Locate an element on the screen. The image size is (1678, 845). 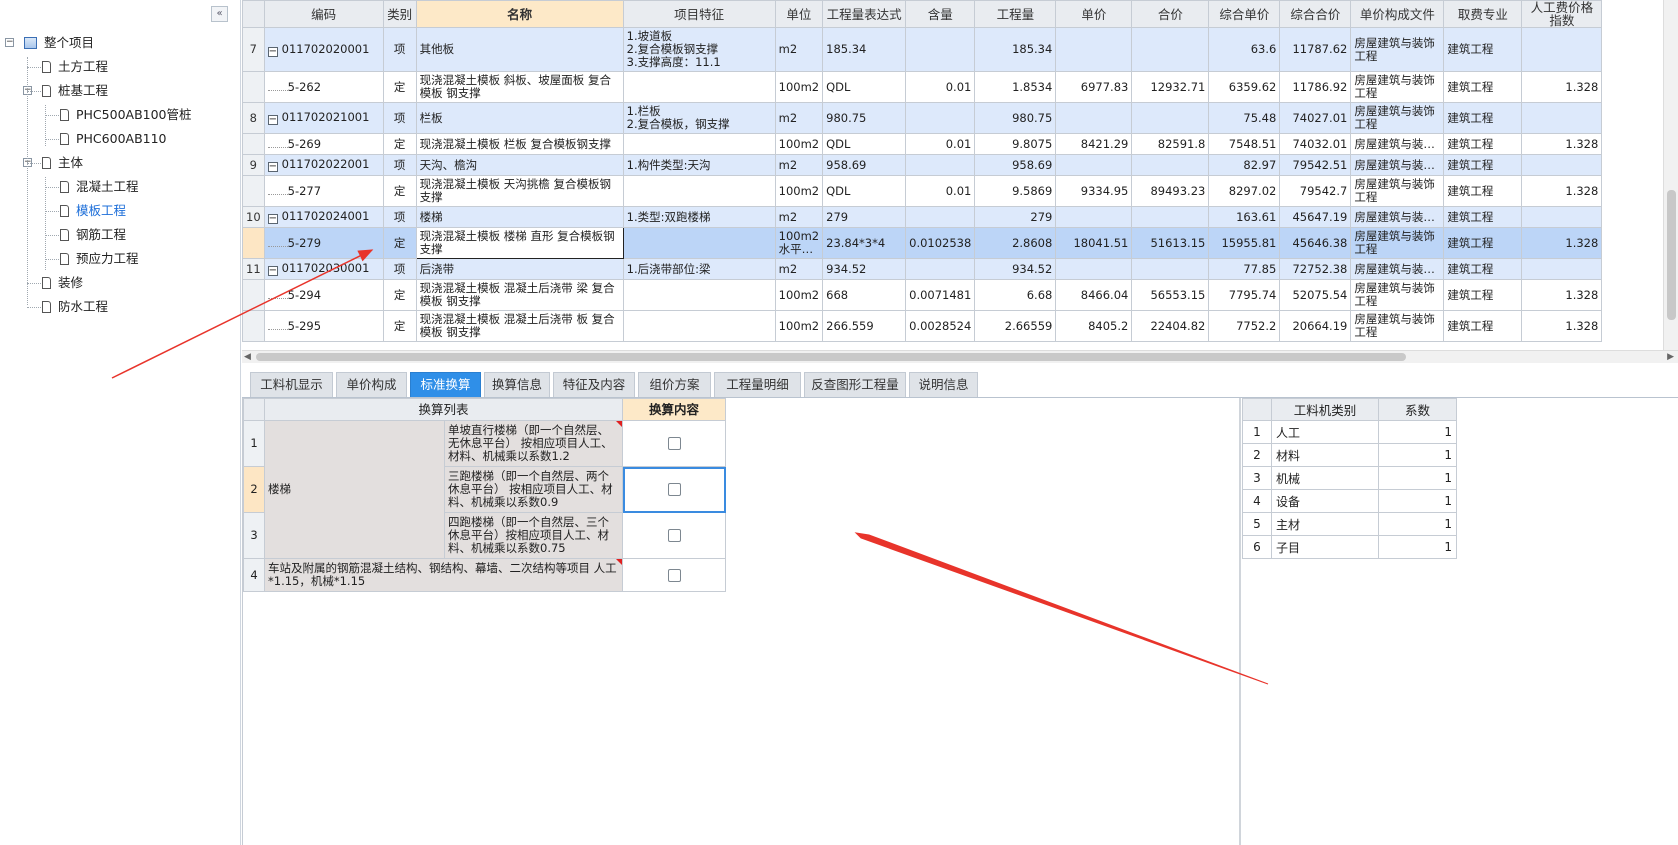
item-name: 后浇带 is located at coordinates (519, 269).